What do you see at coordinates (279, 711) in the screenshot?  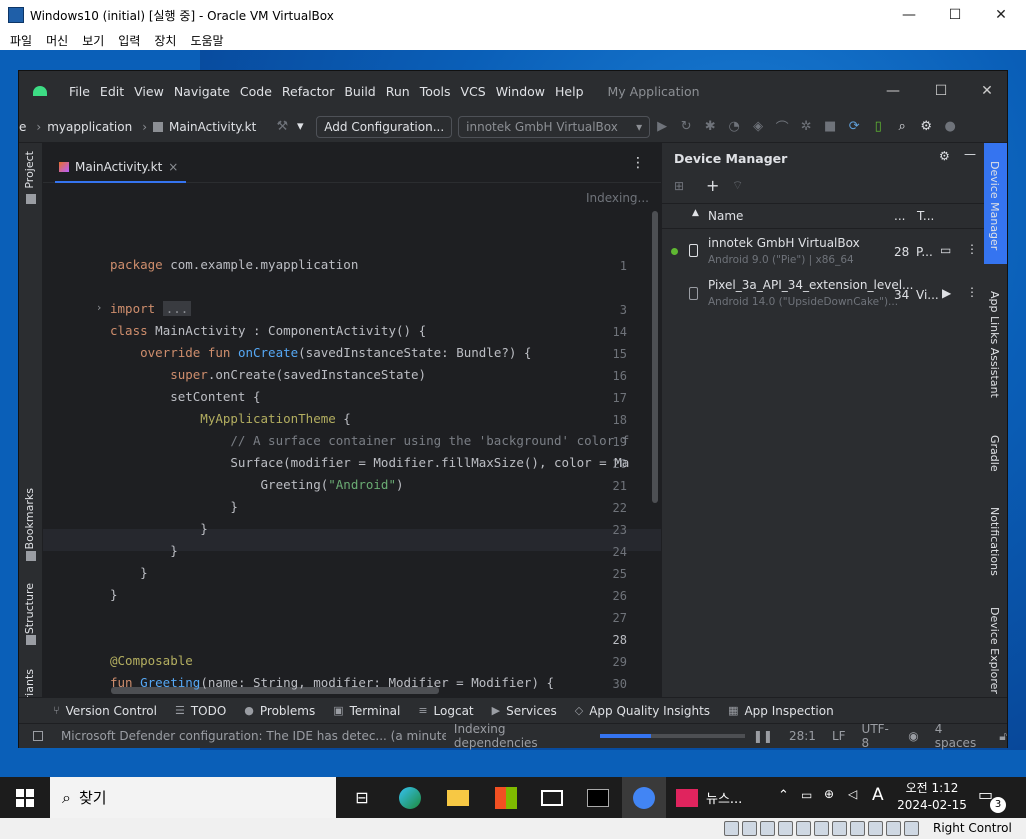 I see `problems-tab: ● Problems` at bounding box center [279, 711].